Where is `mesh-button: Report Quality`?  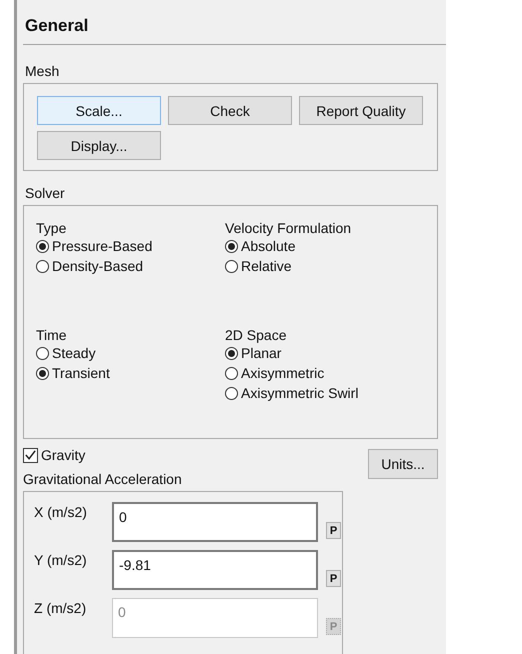 mesh-button: Report Quality is located at coordinates (361, 110).